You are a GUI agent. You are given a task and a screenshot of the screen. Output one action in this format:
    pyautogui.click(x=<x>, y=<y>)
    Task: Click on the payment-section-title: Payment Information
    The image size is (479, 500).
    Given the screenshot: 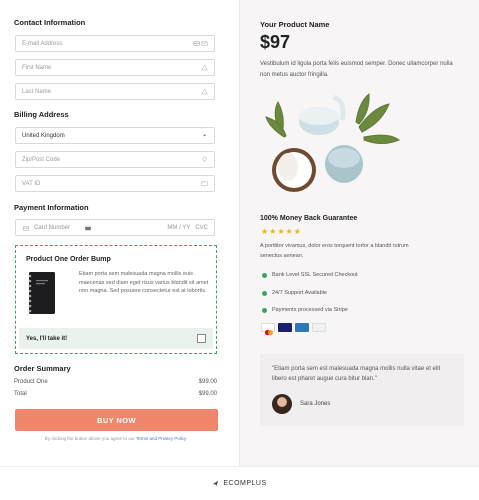 What is the action you would take?
    pyautogui.click(x=51, y=207)
    